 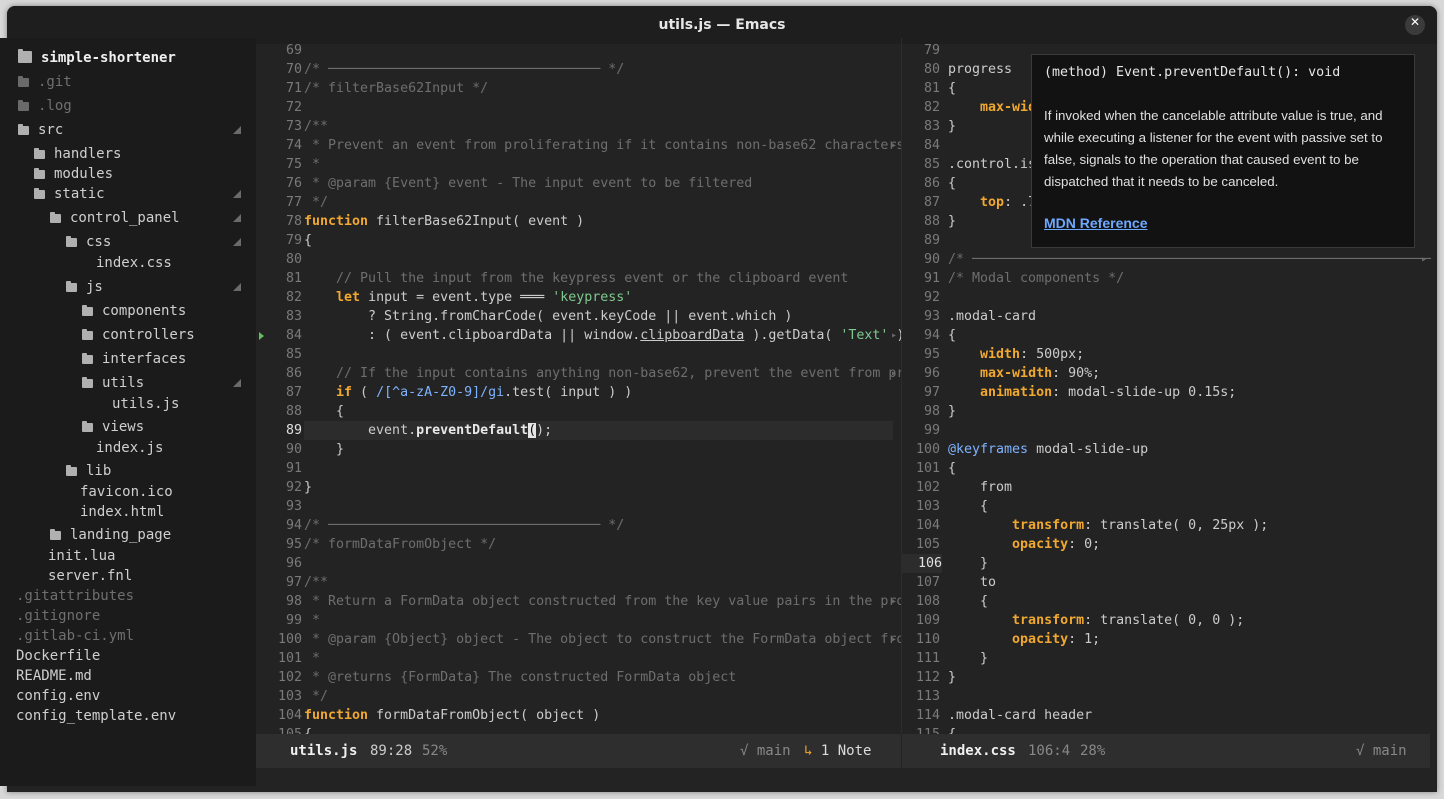 I want to click on tree-file: index.html, so click(x=122, y=512).